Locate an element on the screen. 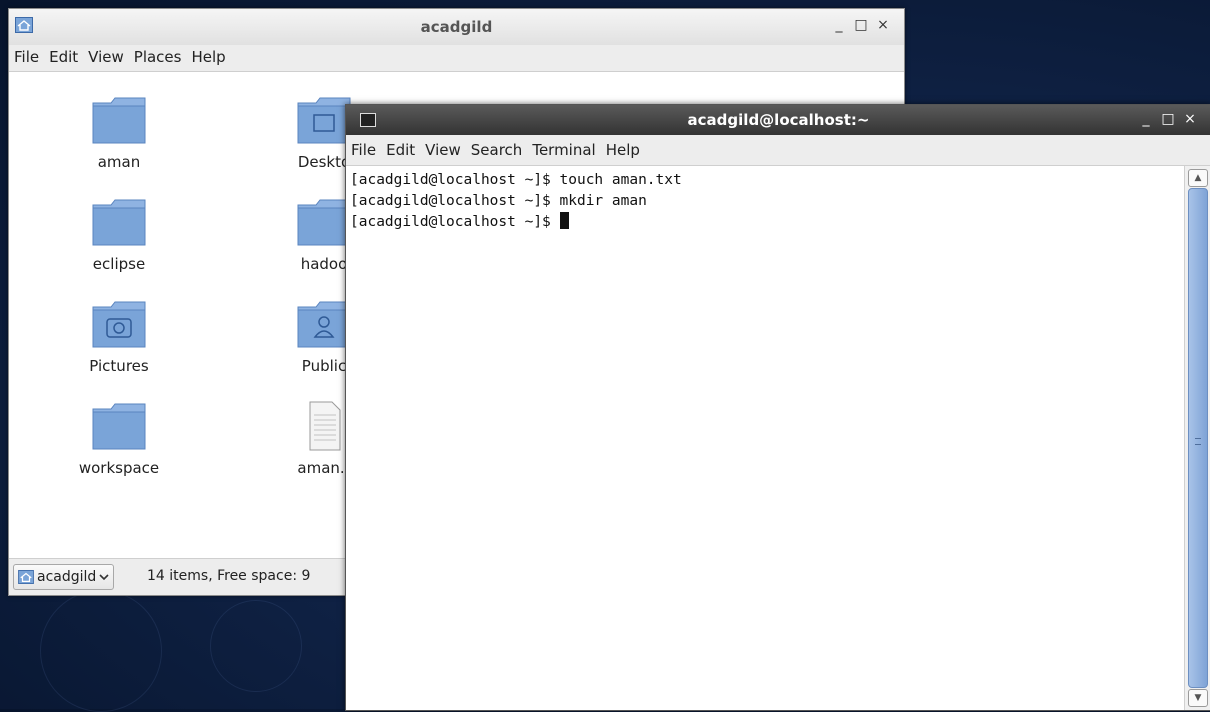 This screenshot has width=1210, height=712. file-item-workspace: workspace is located at coordinates (119, 439).